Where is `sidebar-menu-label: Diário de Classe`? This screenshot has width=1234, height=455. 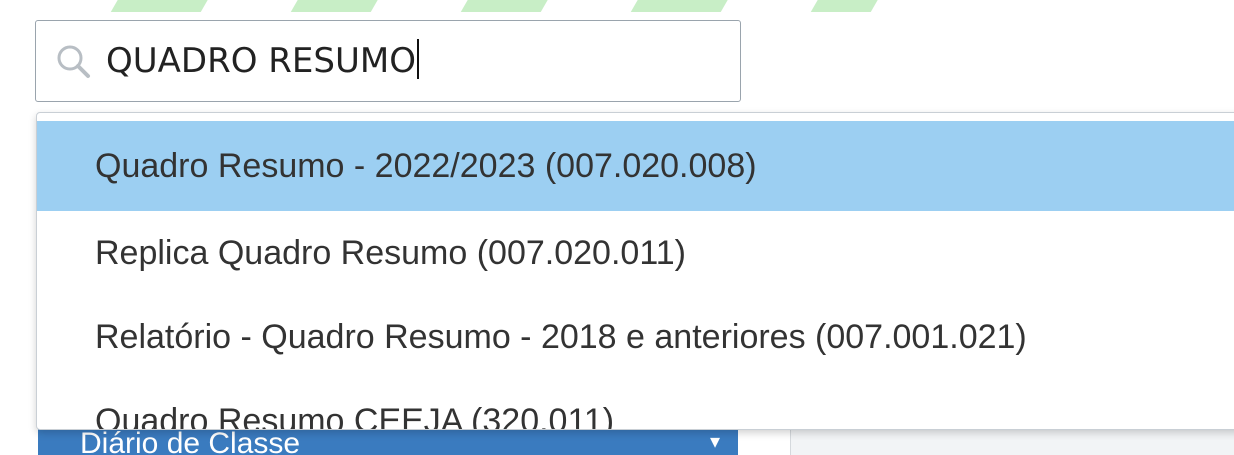
sidebar-menu-label: Diário de Classe is located at coordinates (190, 441).